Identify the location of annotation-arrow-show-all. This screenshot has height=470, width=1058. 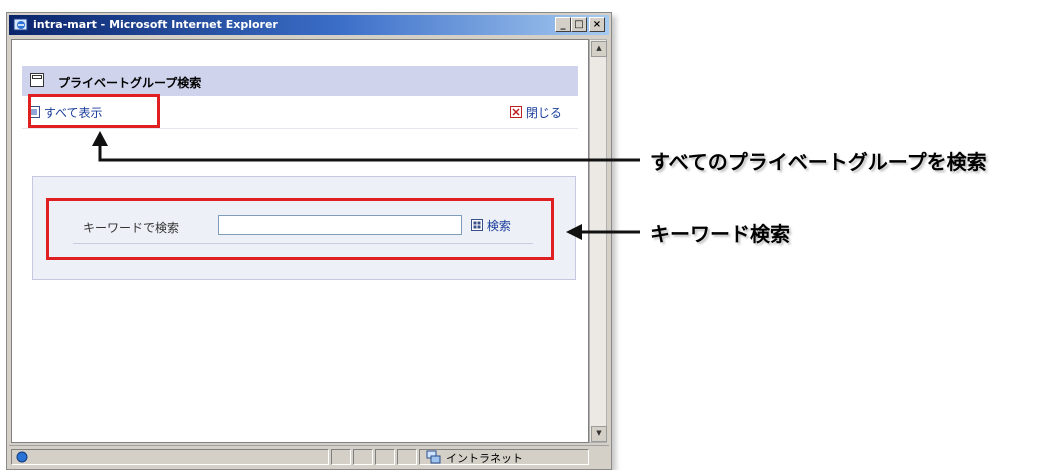
(369, 153).